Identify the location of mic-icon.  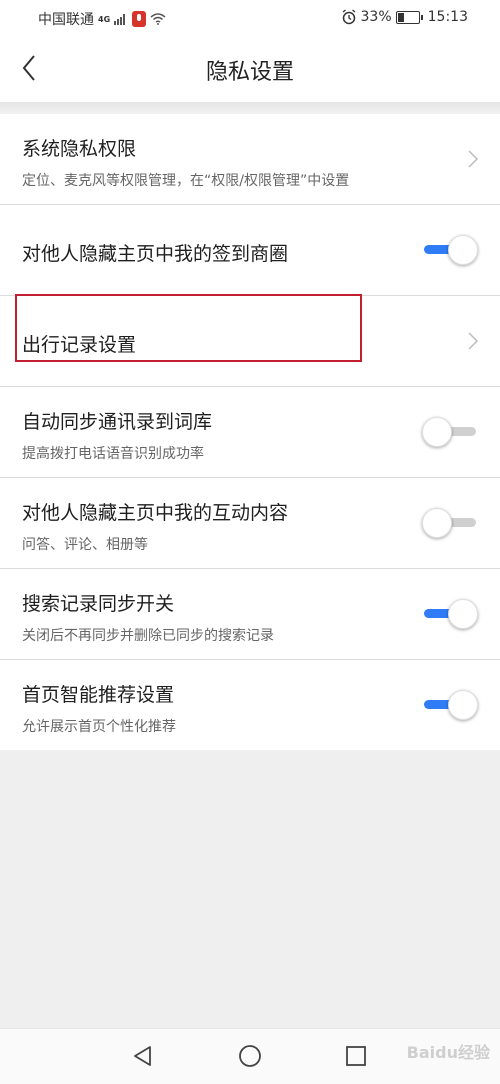
(139, 19).